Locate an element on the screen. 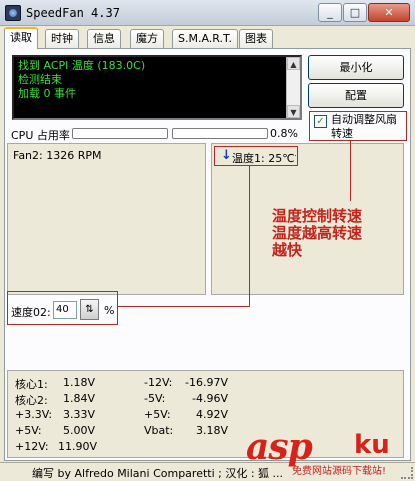 The width and height of the screenshot is (415, 481). voltage-label: +3.3V: is located at coordinates (34, 414).